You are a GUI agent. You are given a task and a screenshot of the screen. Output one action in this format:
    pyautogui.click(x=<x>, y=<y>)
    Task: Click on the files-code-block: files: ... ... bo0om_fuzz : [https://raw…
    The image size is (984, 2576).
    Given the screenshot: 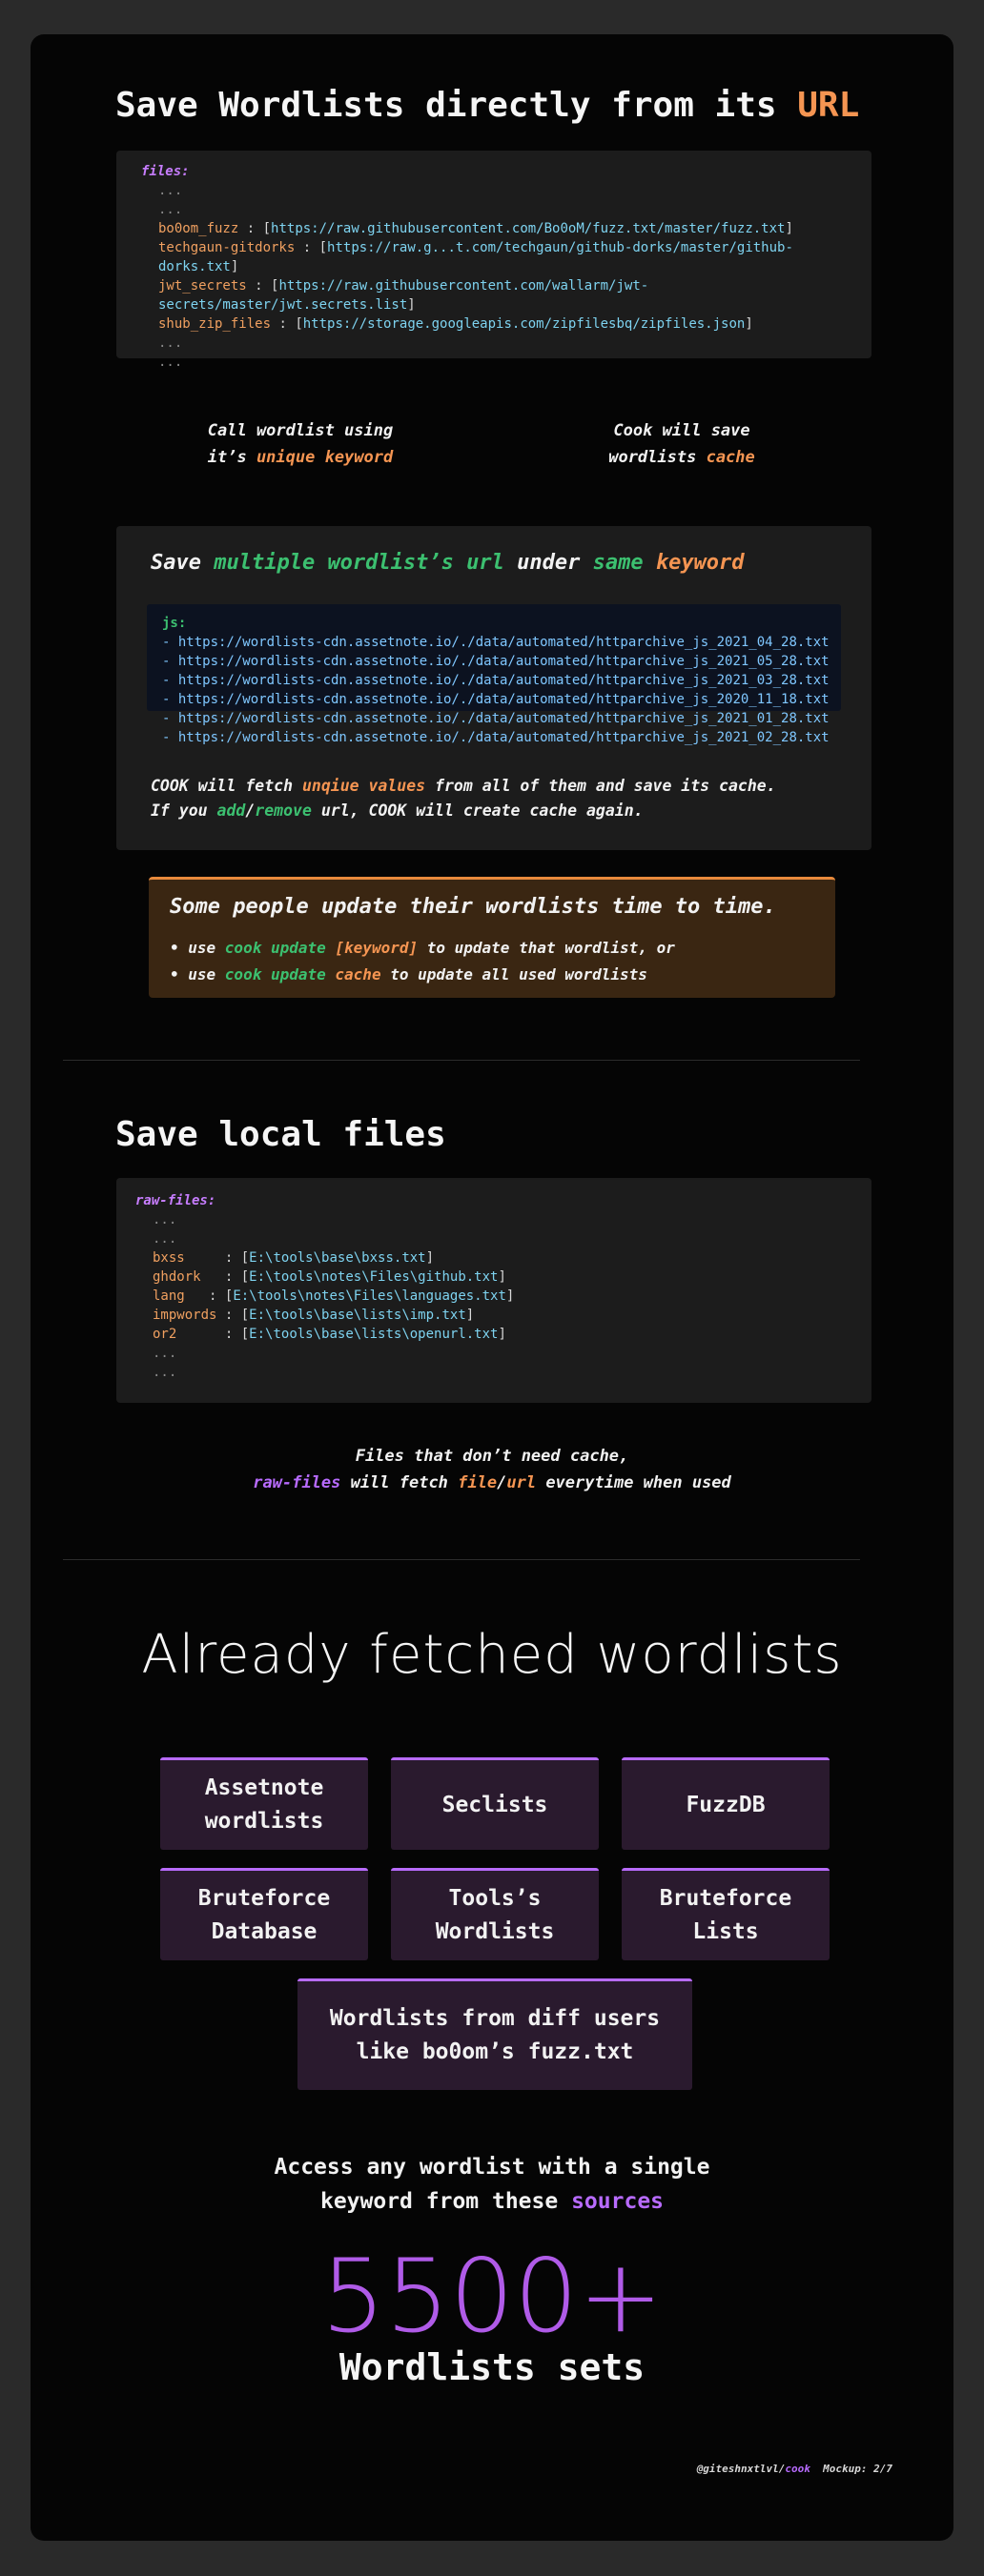 What is the action you would take?
    pyautogui.click(x=494, y=260)
    